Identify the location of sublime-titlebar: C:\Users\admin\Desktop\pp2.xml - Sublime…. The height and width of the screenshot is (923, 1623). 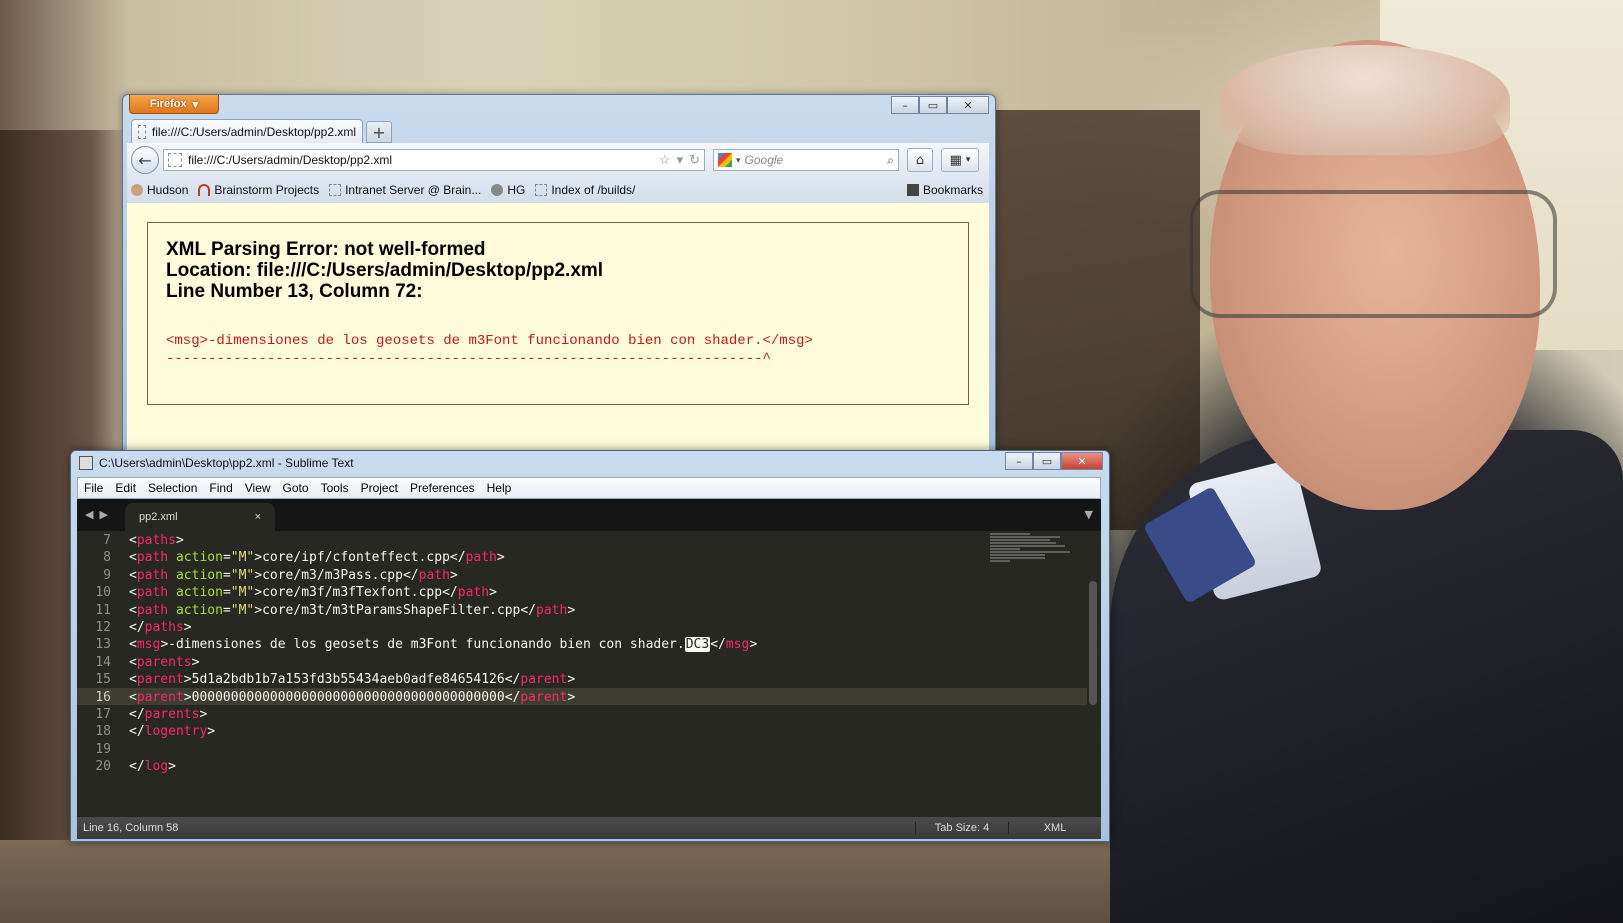
(216, 463).